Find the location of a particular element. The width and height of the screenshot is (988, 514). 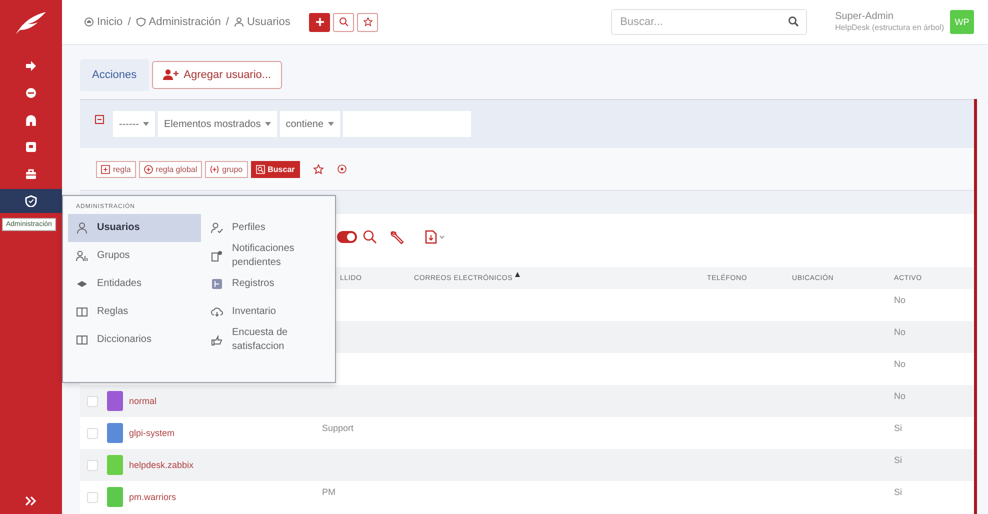

breadcrumb-link: Administración is located at coordinates (178, 22).